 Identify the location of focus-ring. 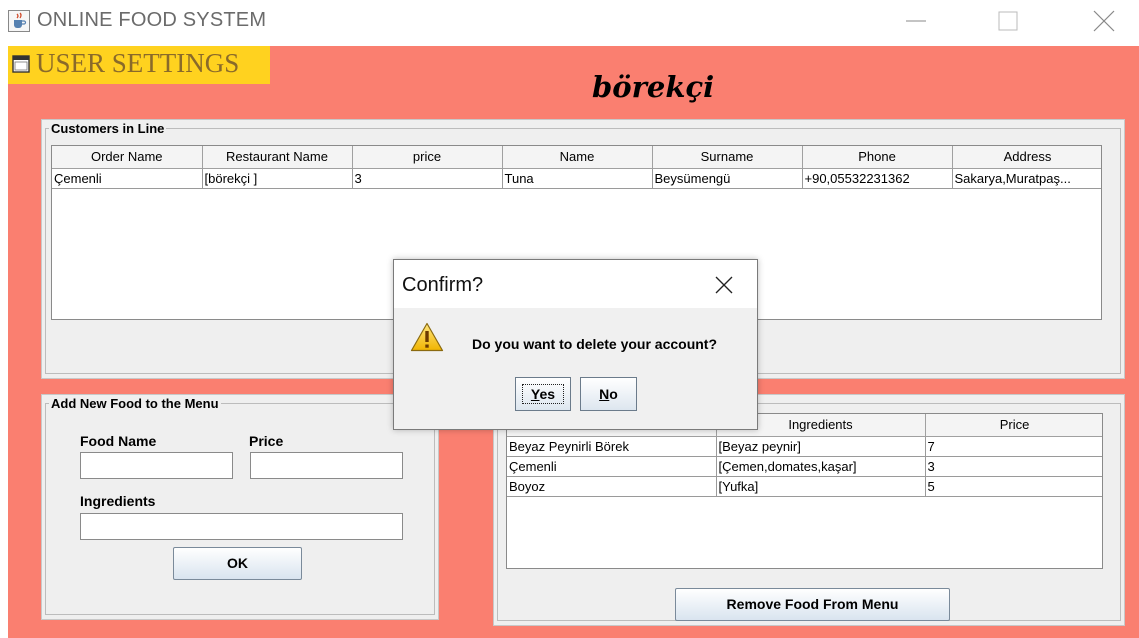
(543, 394).